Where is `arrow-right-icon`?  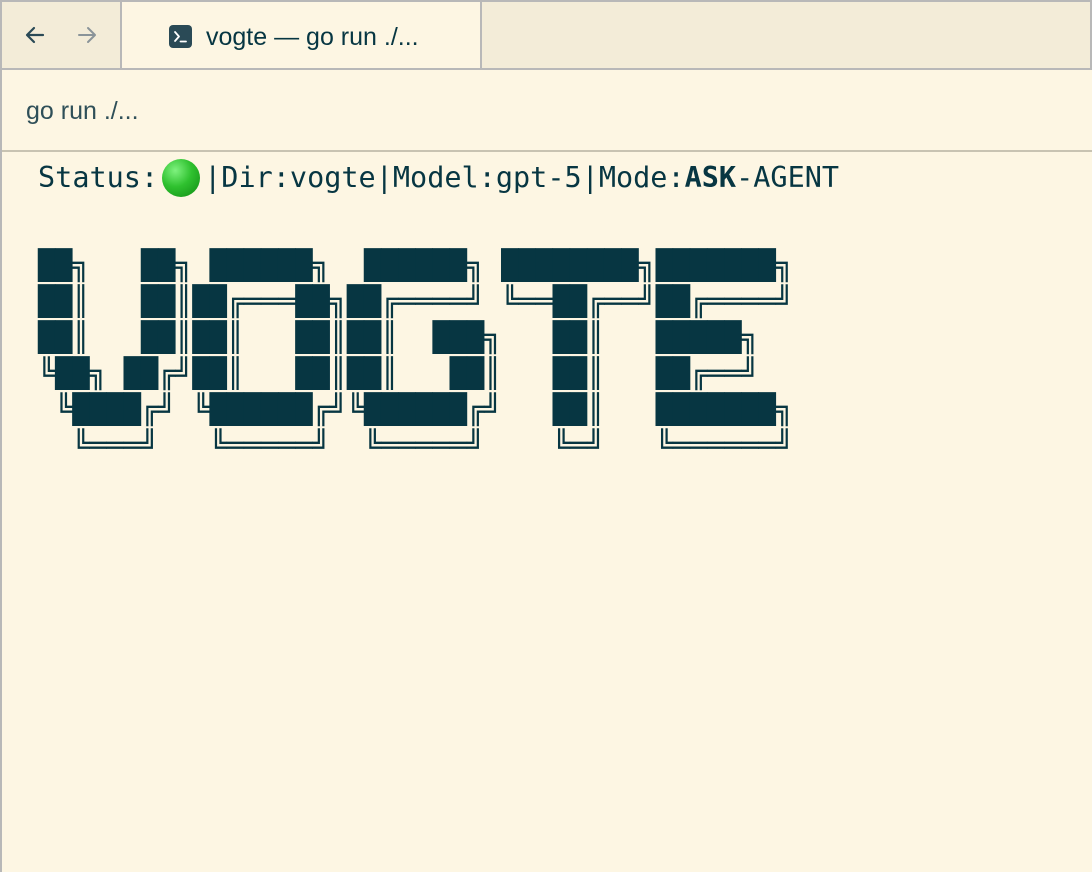
arrow-right-icon is located at coordinates (87, 35).